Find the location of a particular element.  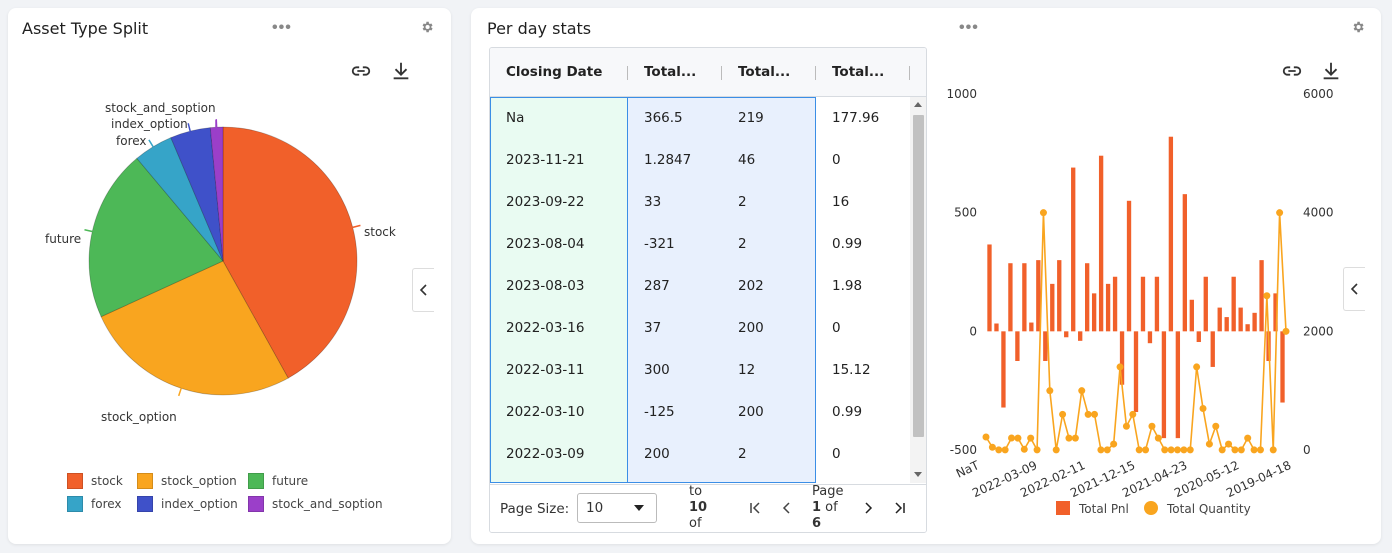

cell-total-pnl: 33 is located at coordinates (675, 202).